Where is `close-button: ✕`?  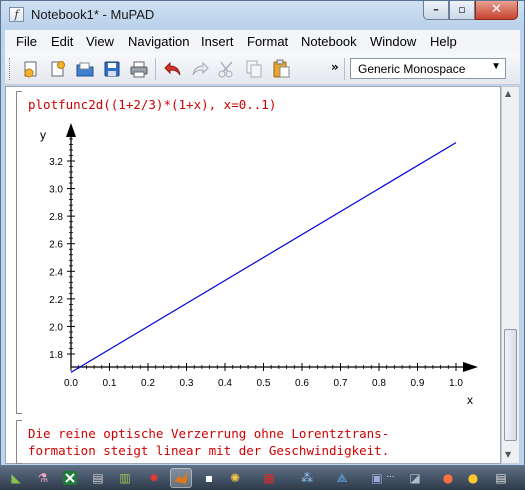 close-button: ✕ is located at coordinates (496, 10).